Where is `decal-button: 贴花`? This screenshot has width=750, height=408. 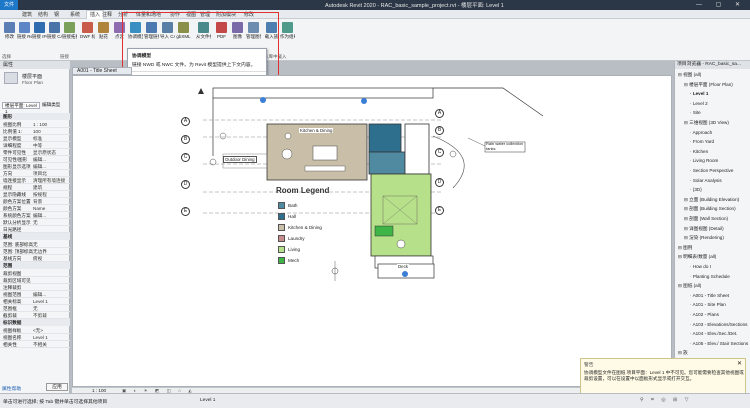 decal-button: 贴花 is located at coordinates (103, 30).